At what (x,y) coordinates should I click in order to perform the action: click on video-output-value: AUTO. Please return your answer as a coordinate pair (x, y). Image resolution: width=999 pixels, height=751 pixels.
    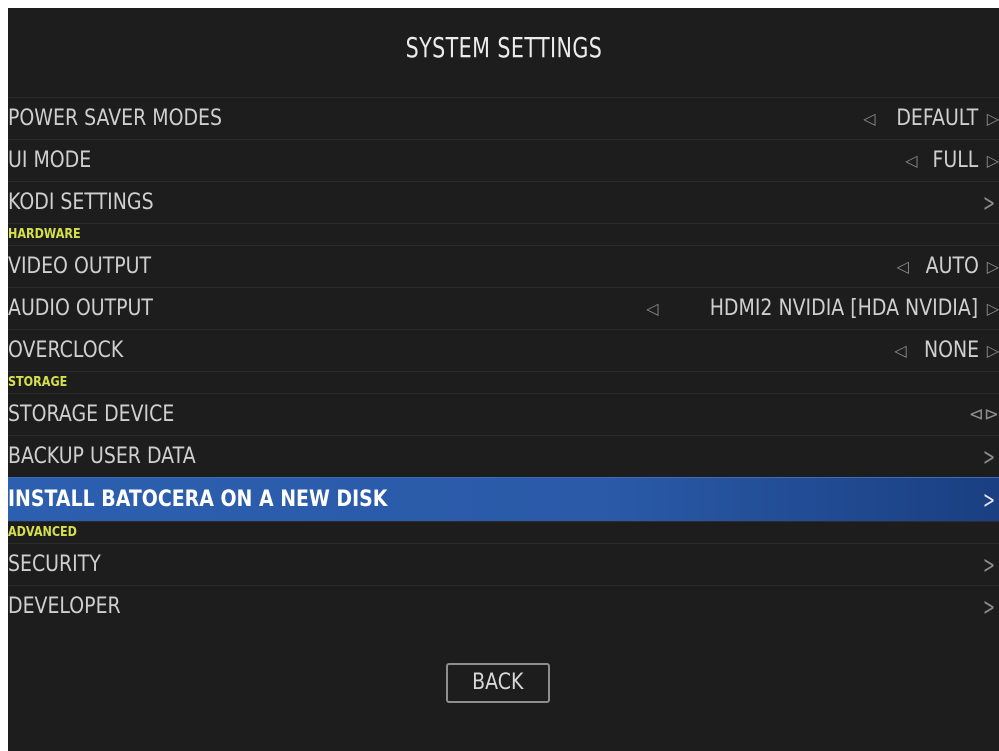
    Looking at the image, I should click on (952, 266).